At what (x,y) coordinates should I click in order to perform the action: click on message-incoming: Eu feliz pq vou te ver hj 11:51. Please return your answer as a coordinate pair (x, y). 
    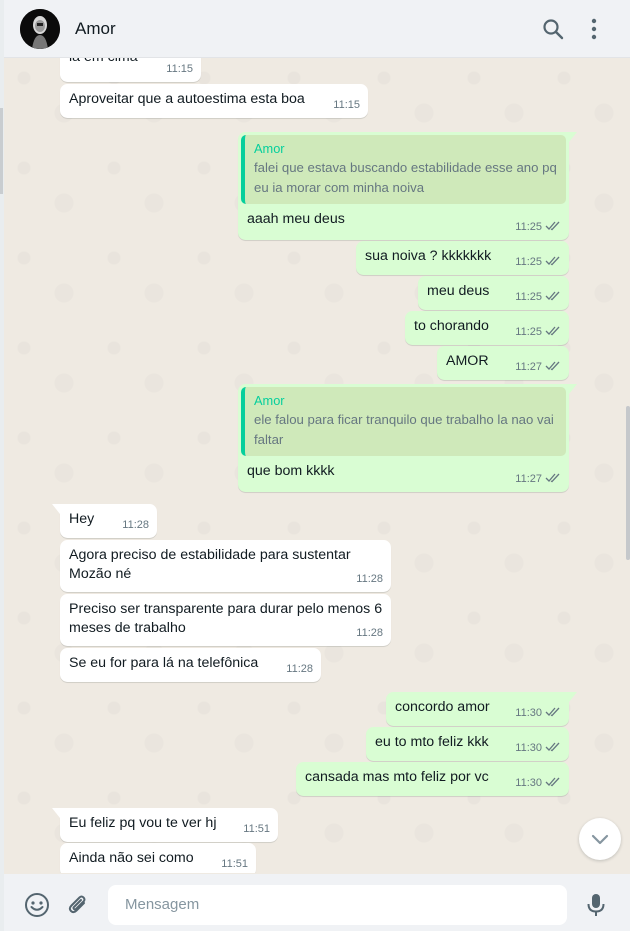
    Looking at the image, I should click on (165, 825).